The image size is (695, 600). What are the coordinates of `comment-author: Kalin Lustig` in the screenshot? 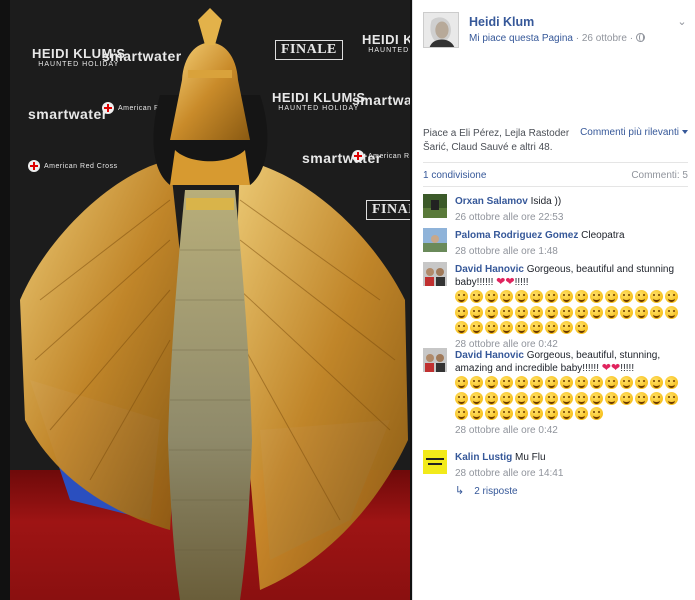 It's located at (483, 457).